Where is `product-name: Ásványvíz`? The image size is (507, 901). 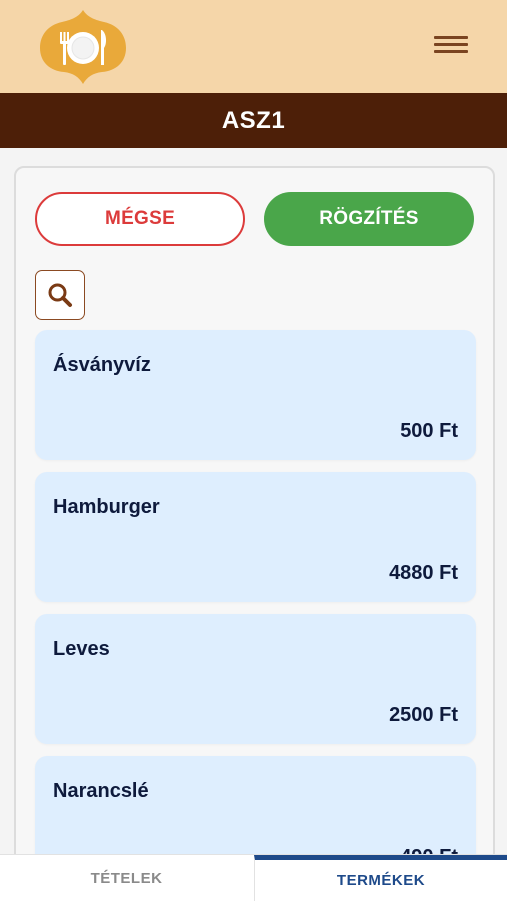 product-name: Ásványvíz is located at coordinates (102, 365).